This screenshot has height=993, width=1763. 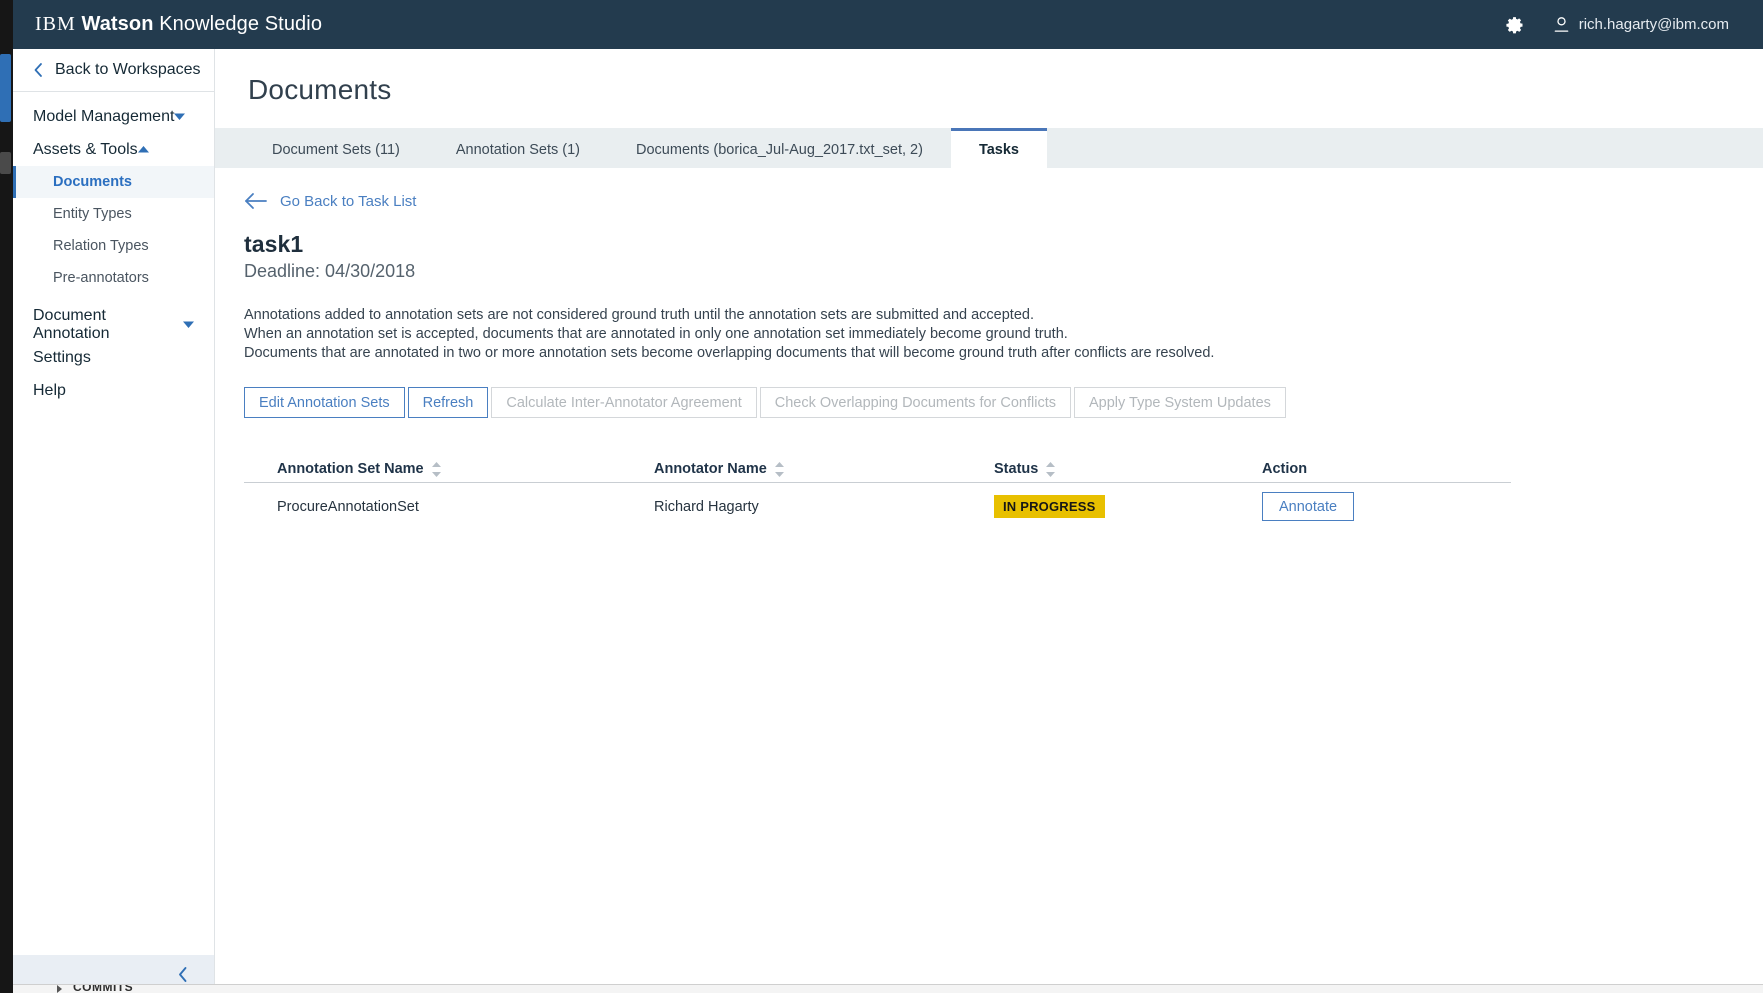 What do you see at coordinates (143, 149) in the screenshot?
I see `chevron-up-icon` at bounding box center [143, 149].